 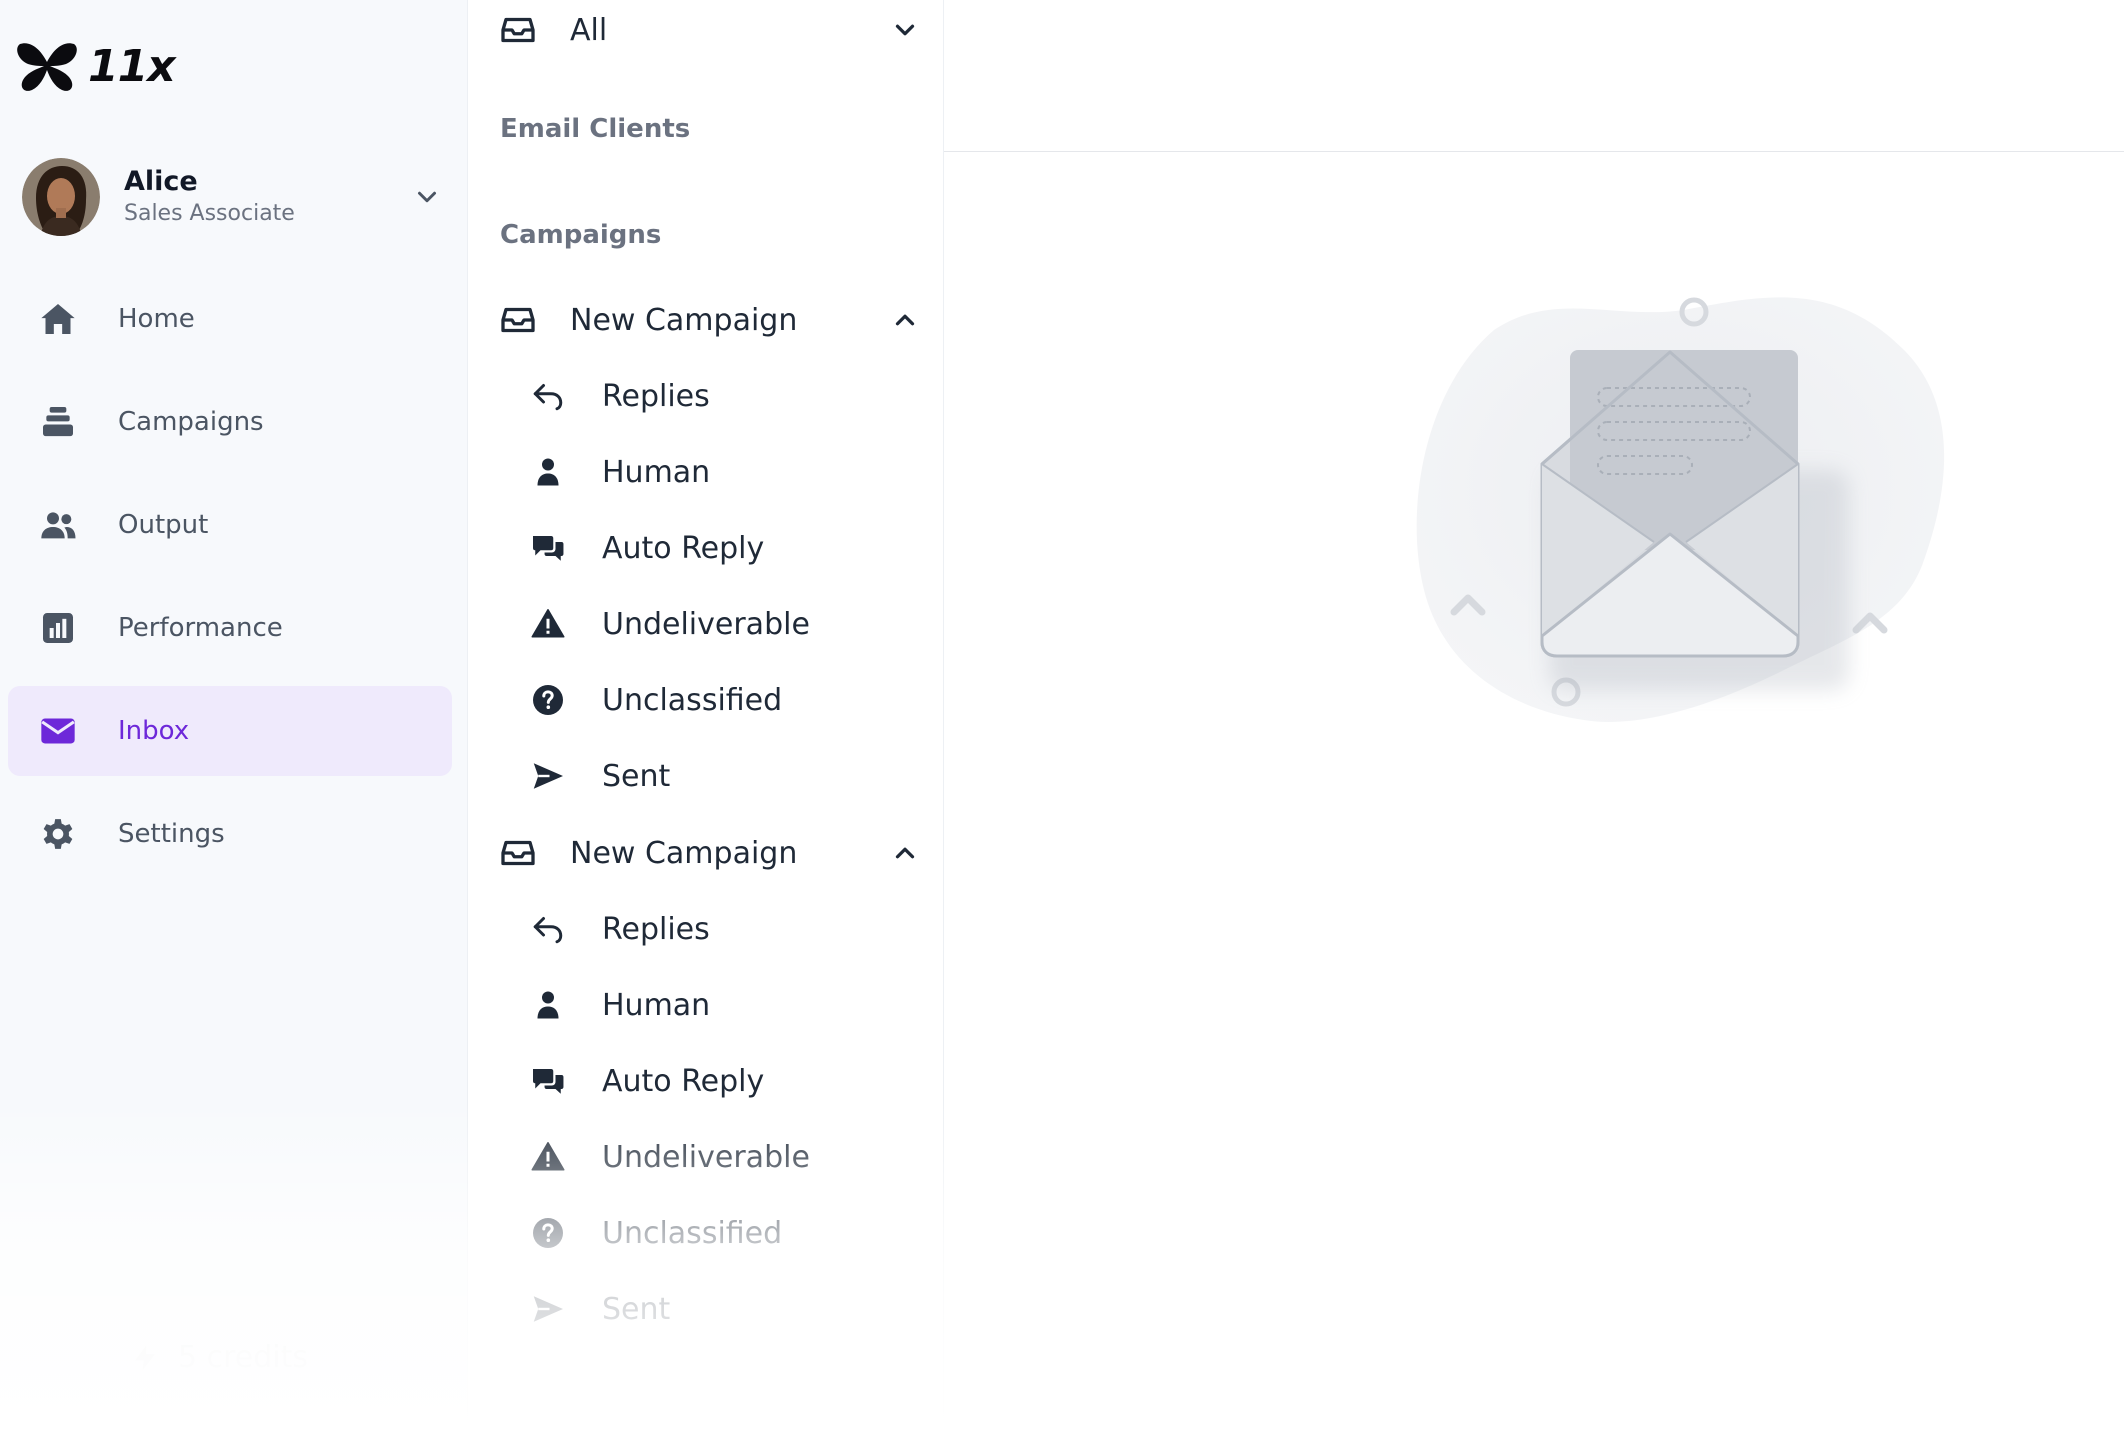 I want to click on avatar, so click(x=61, y=197).